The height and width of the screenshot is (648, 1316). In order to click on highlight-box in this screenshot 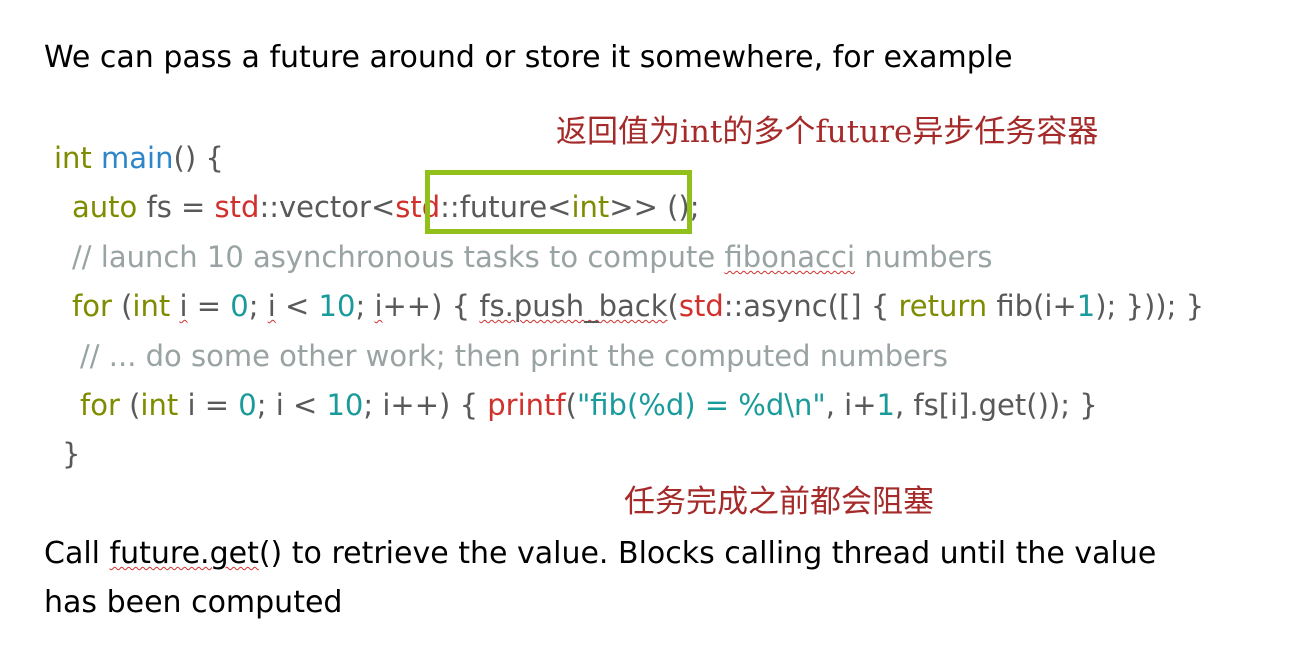, I will do `click(558, 202)`.